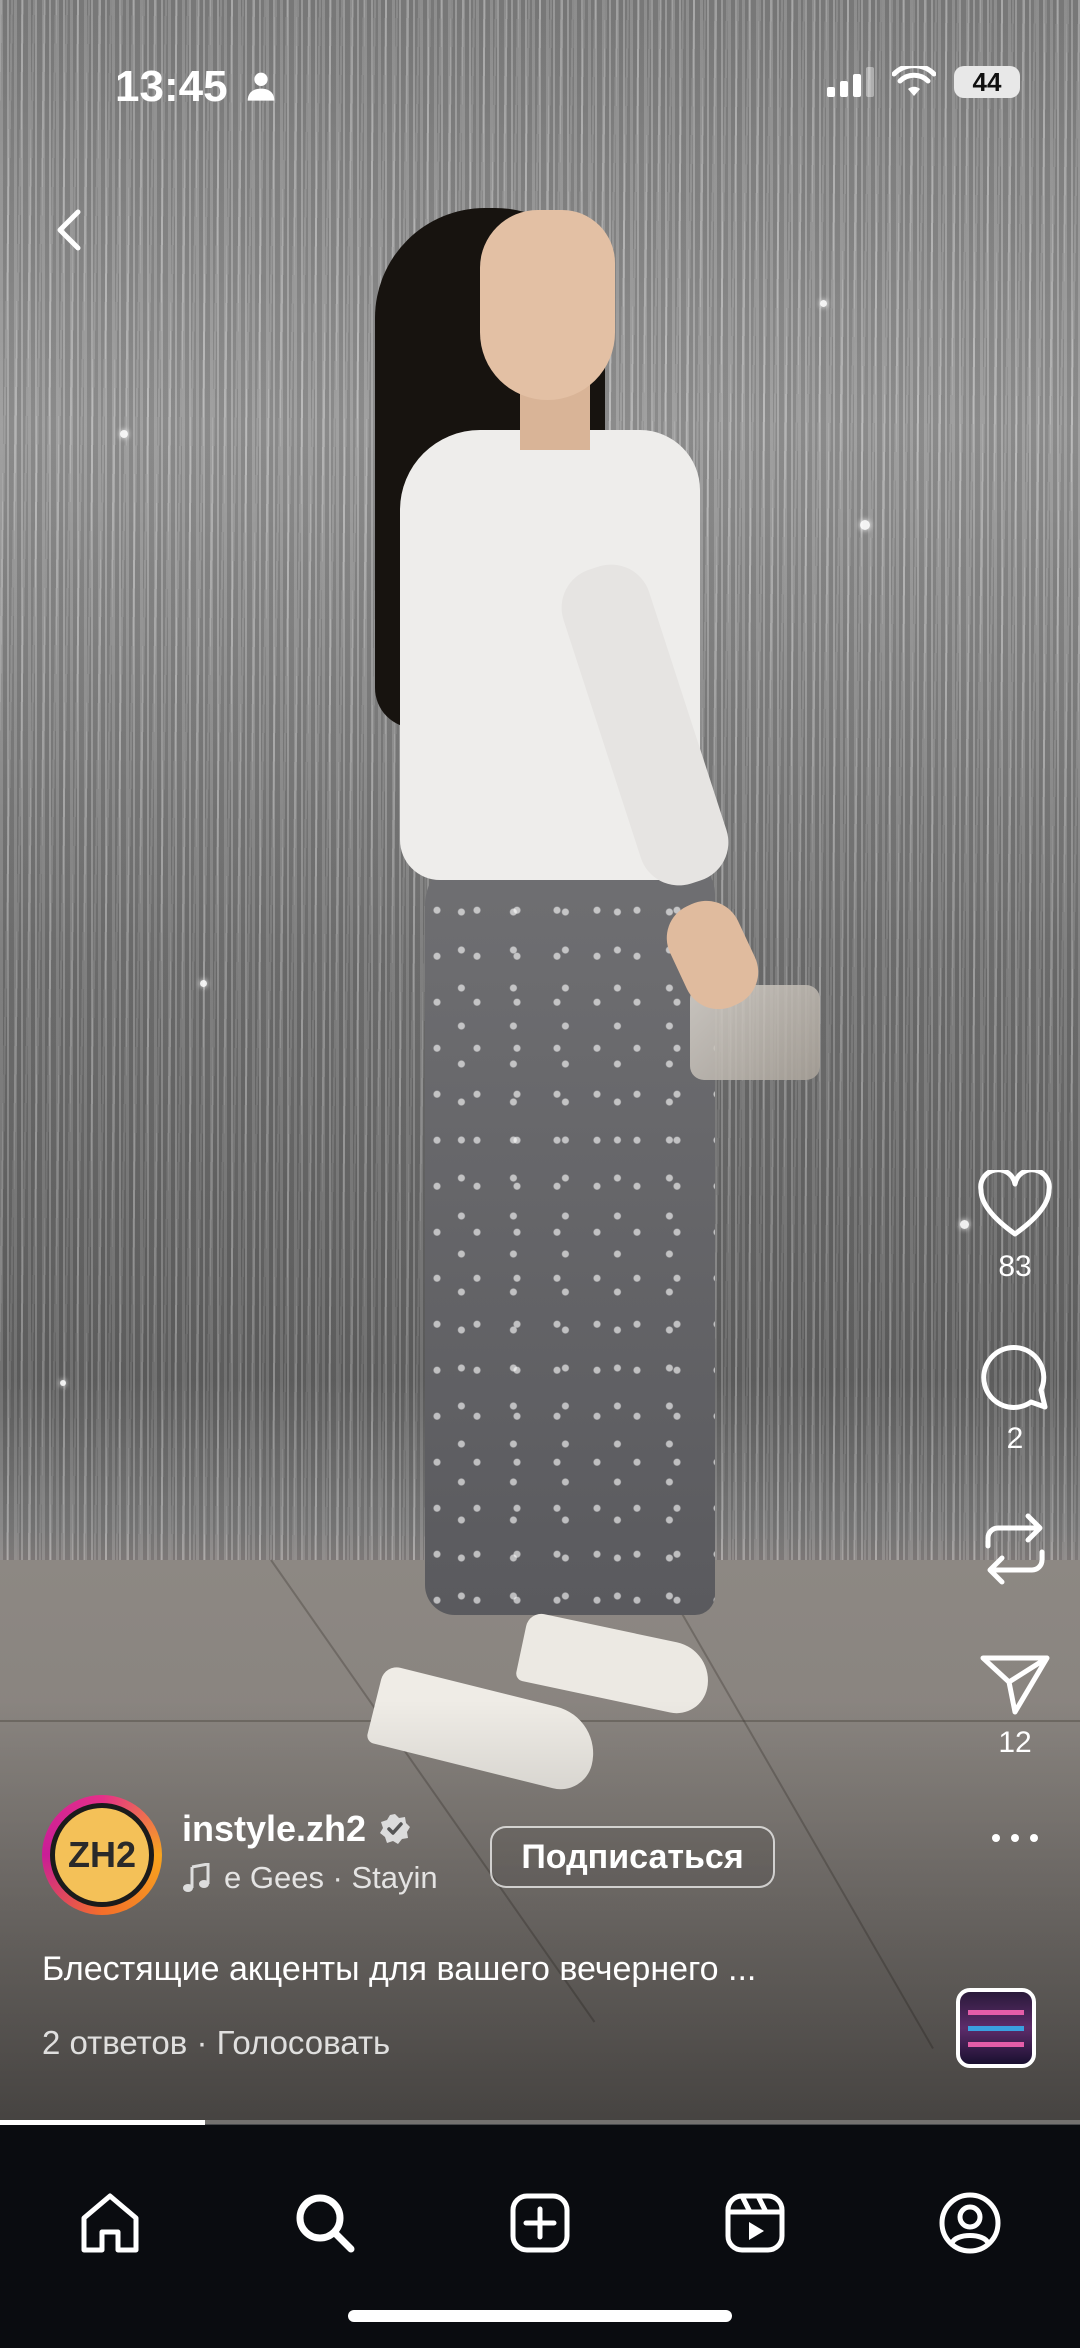 The width and height of the screenshot is (1080, 2348). Describe the element at coordinates (1015, 1507) in the screenshot. I see `action-rail: 83 2 12` at that location.